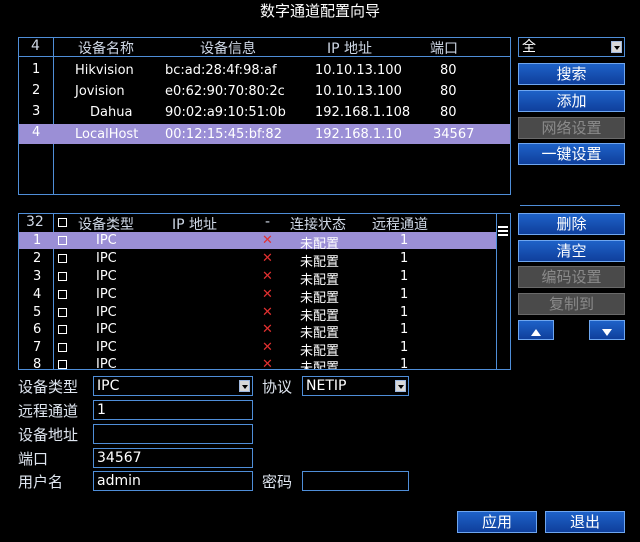  I want to click on down-arrow-icon, so click(607, 332).